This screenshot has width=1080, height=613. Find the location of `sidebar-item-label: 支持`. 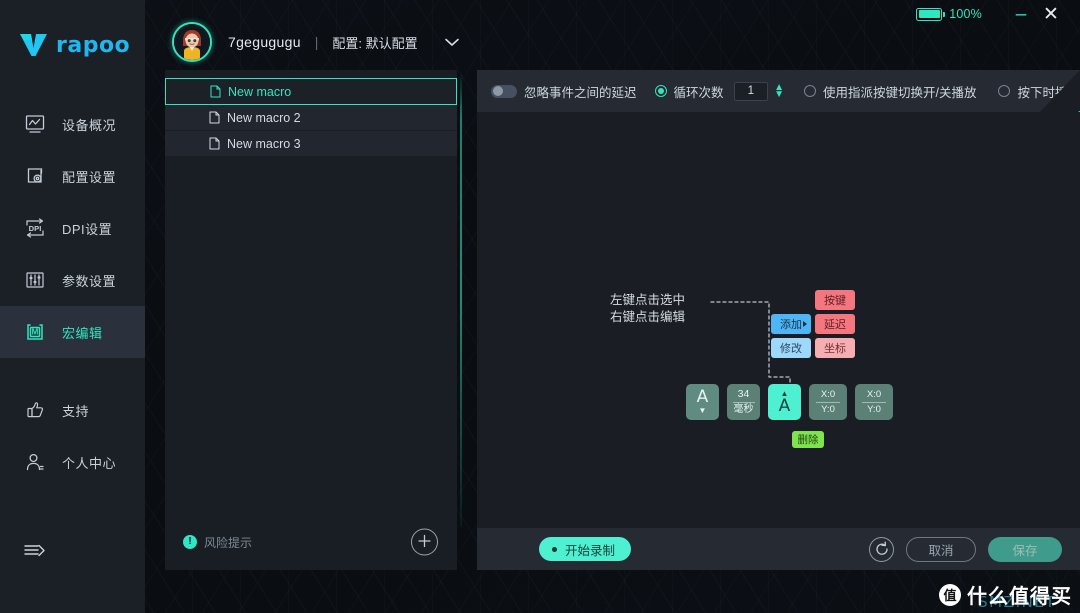

sidebar-item-label: 支持 is located at coordinates (76, 411).